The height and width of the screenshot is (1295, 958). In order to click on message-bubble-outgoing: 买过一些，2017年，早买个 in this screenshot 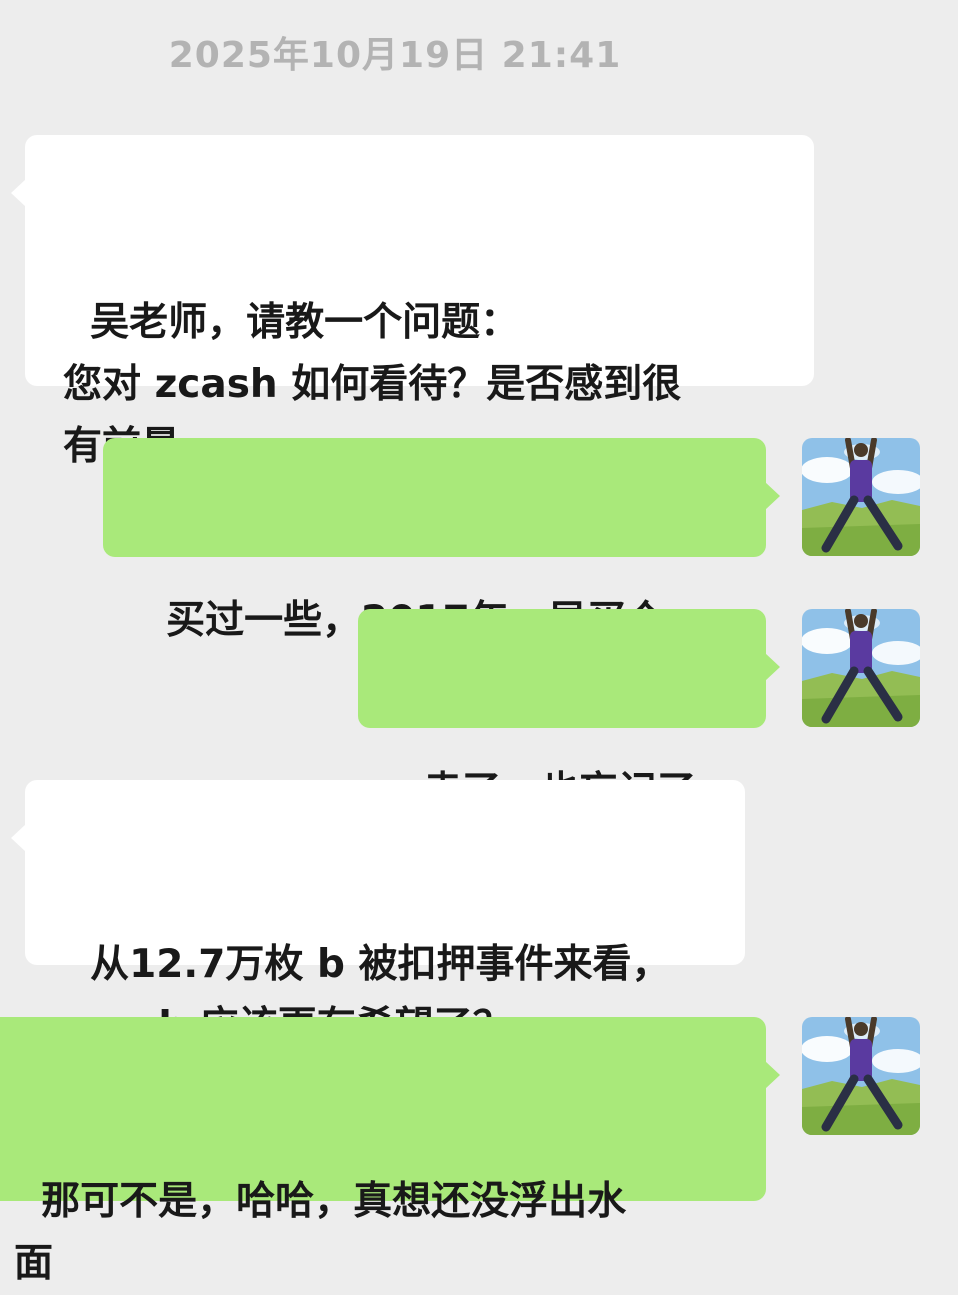, I will do `click(441, 540)`.